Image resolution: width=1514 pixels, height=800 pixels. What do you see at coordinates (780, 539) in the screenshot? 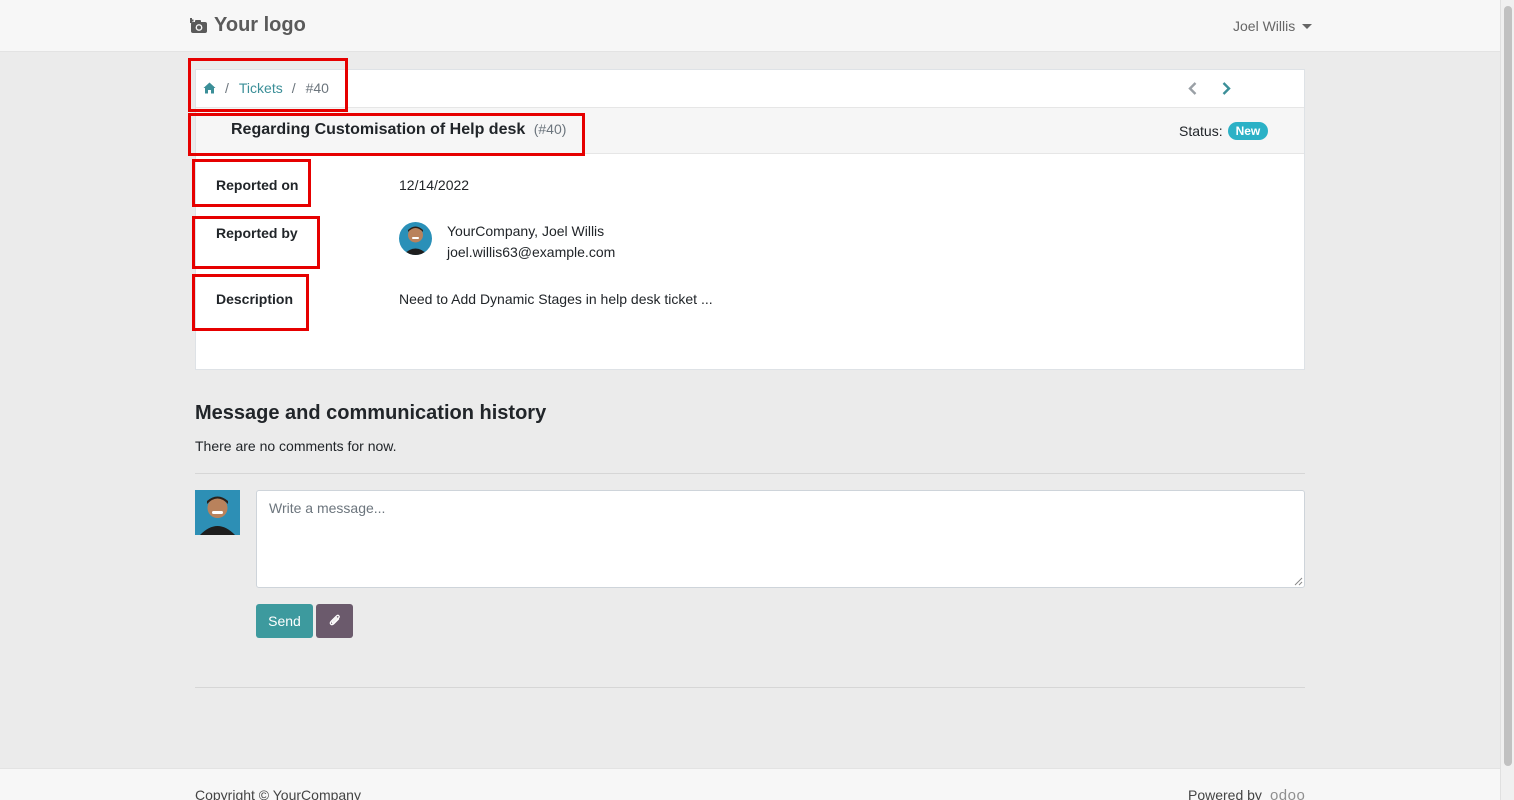
I see `message-input` at bounding box center [780, 539].